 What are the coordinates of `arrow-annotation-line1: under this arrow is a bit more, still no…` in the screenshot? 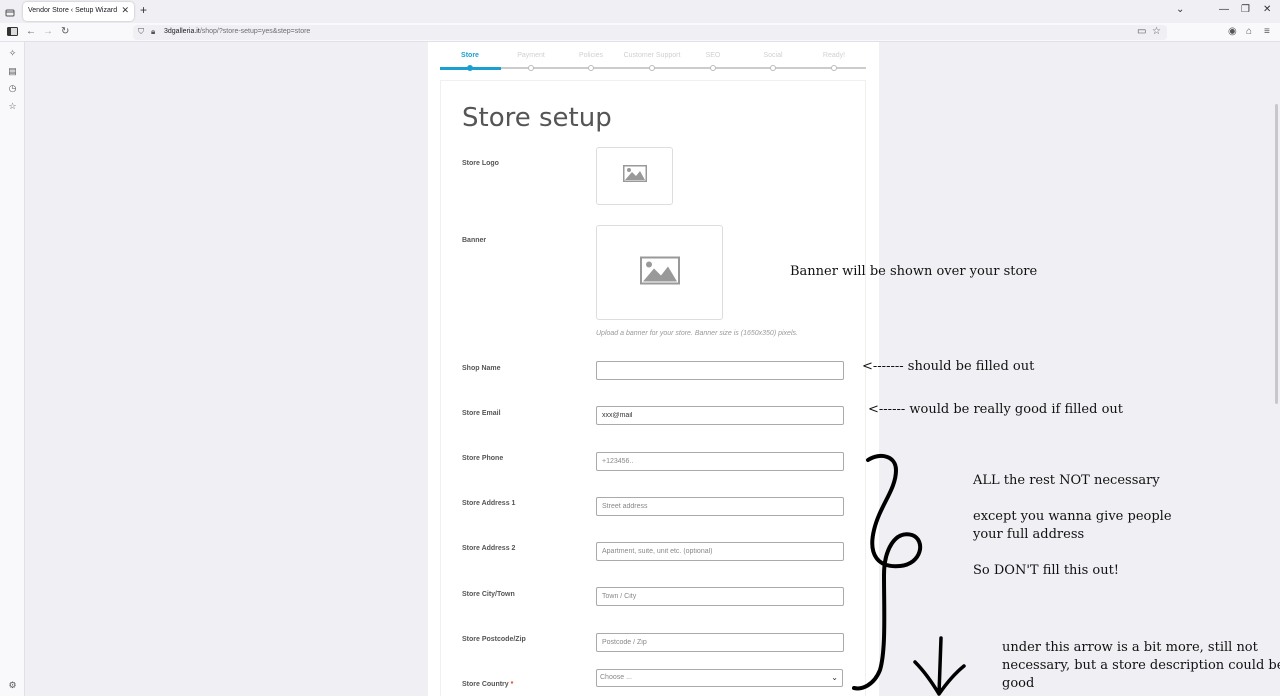 It's located at (1130, 647).